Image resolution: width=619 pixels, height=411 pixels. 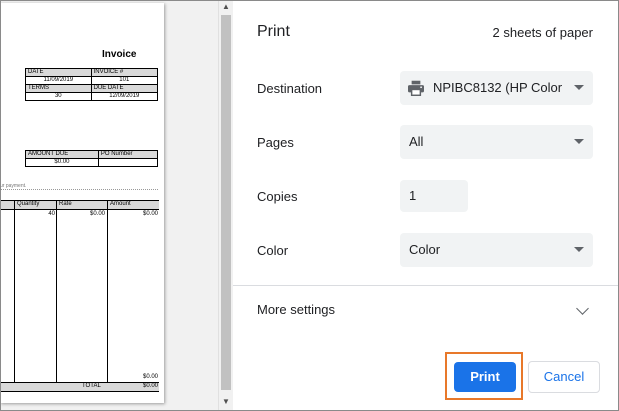 What do you see at coordinates (79, 189) in the screenshot?
I see `payment-divider` at bounding box center [79, 189].